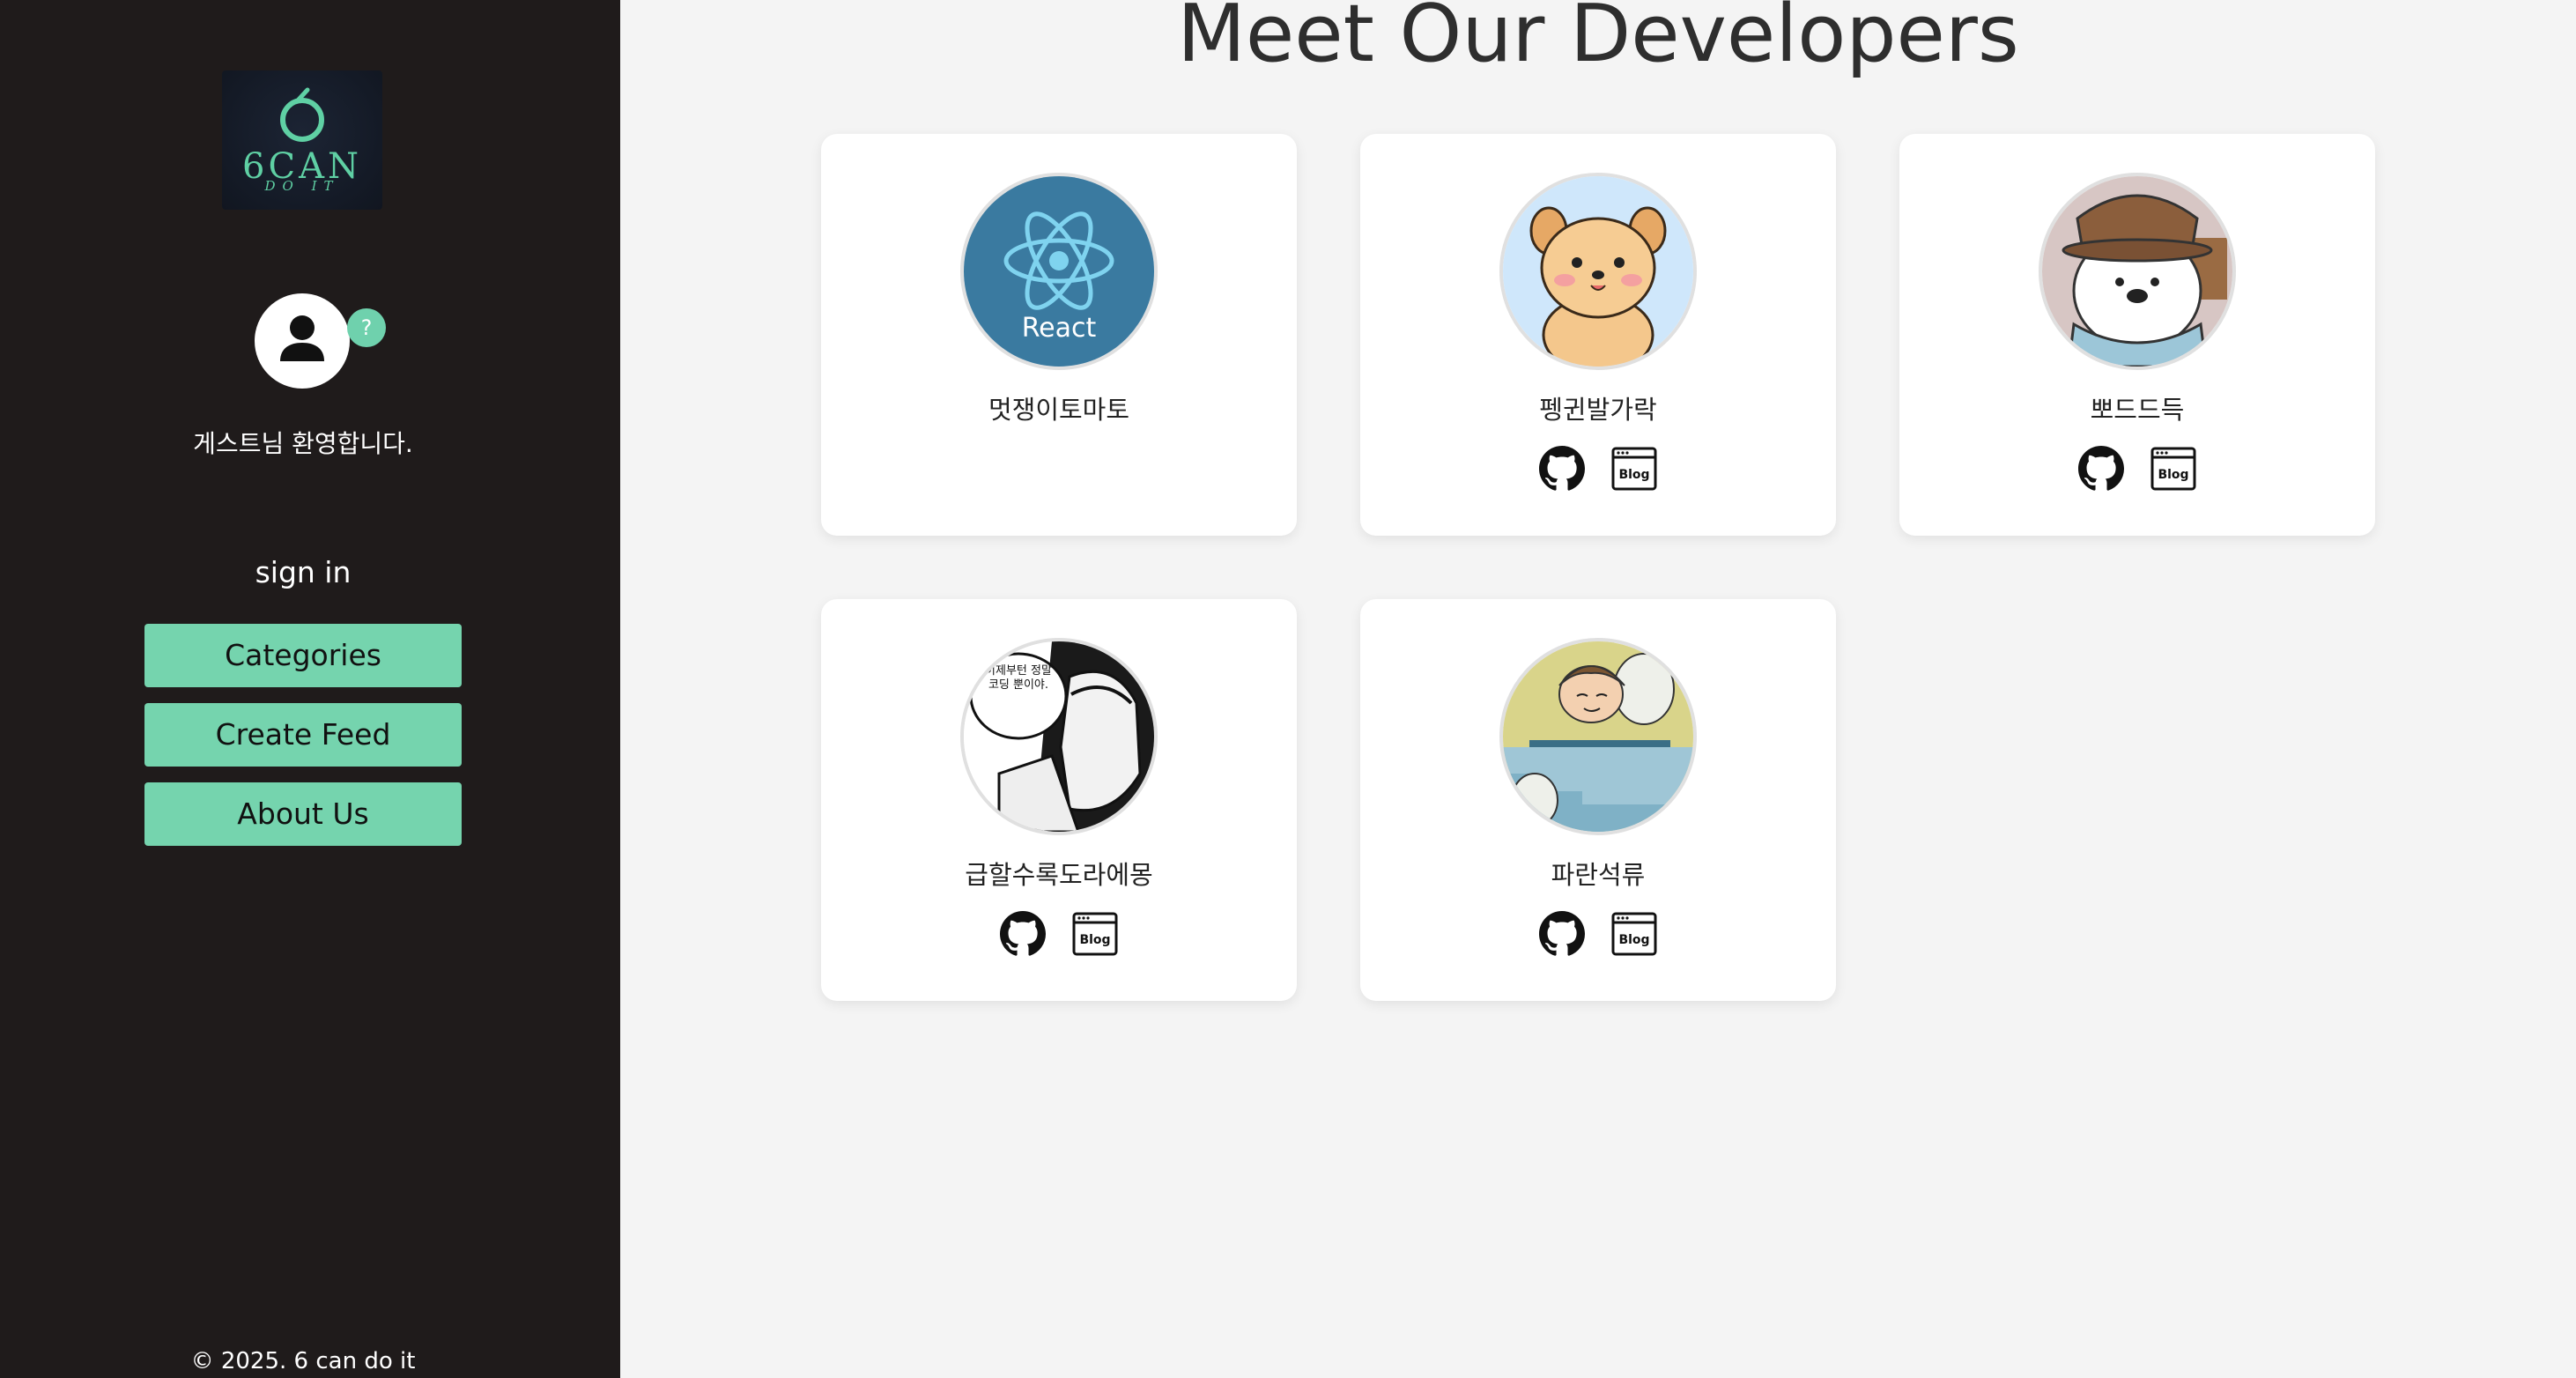  Describe the element at coordinates (2137, 410) in the screenshot. I see `developer-name: 뽀드드득` at that location.